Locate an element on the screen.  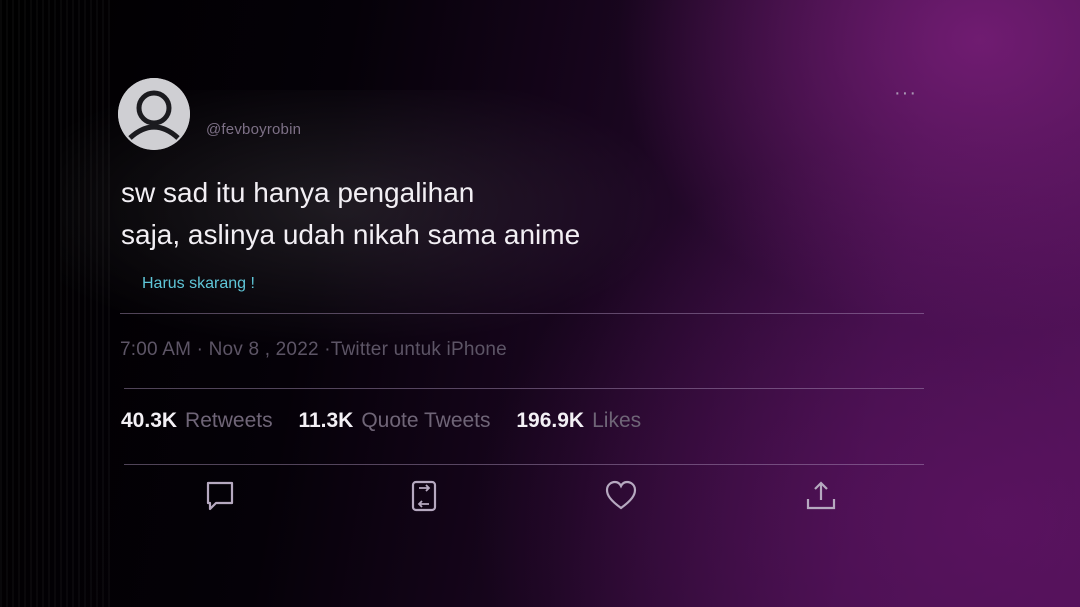
reply-icon is located at coordinates (220, 496).